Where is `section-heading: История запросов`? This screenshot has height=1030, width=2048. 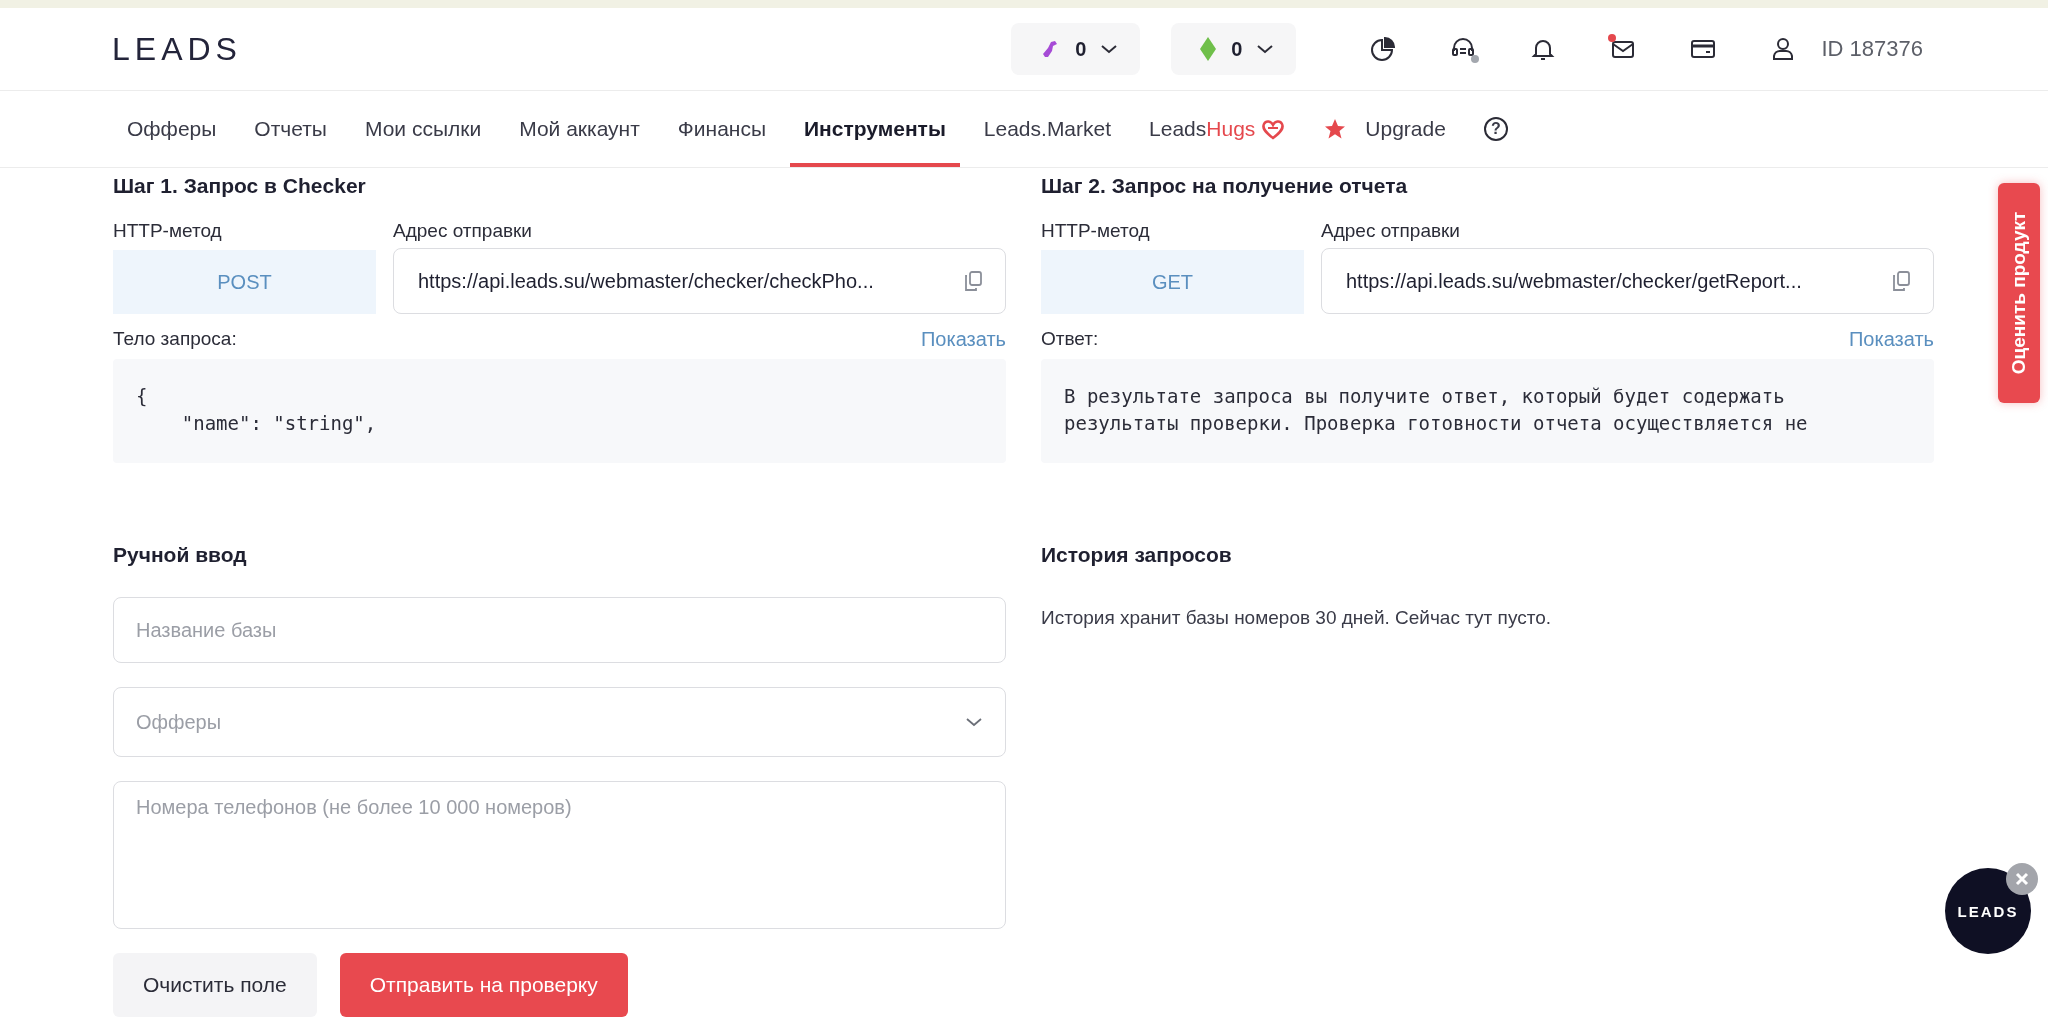 section-heading: История запросов is located at coordinates (1137, 555).